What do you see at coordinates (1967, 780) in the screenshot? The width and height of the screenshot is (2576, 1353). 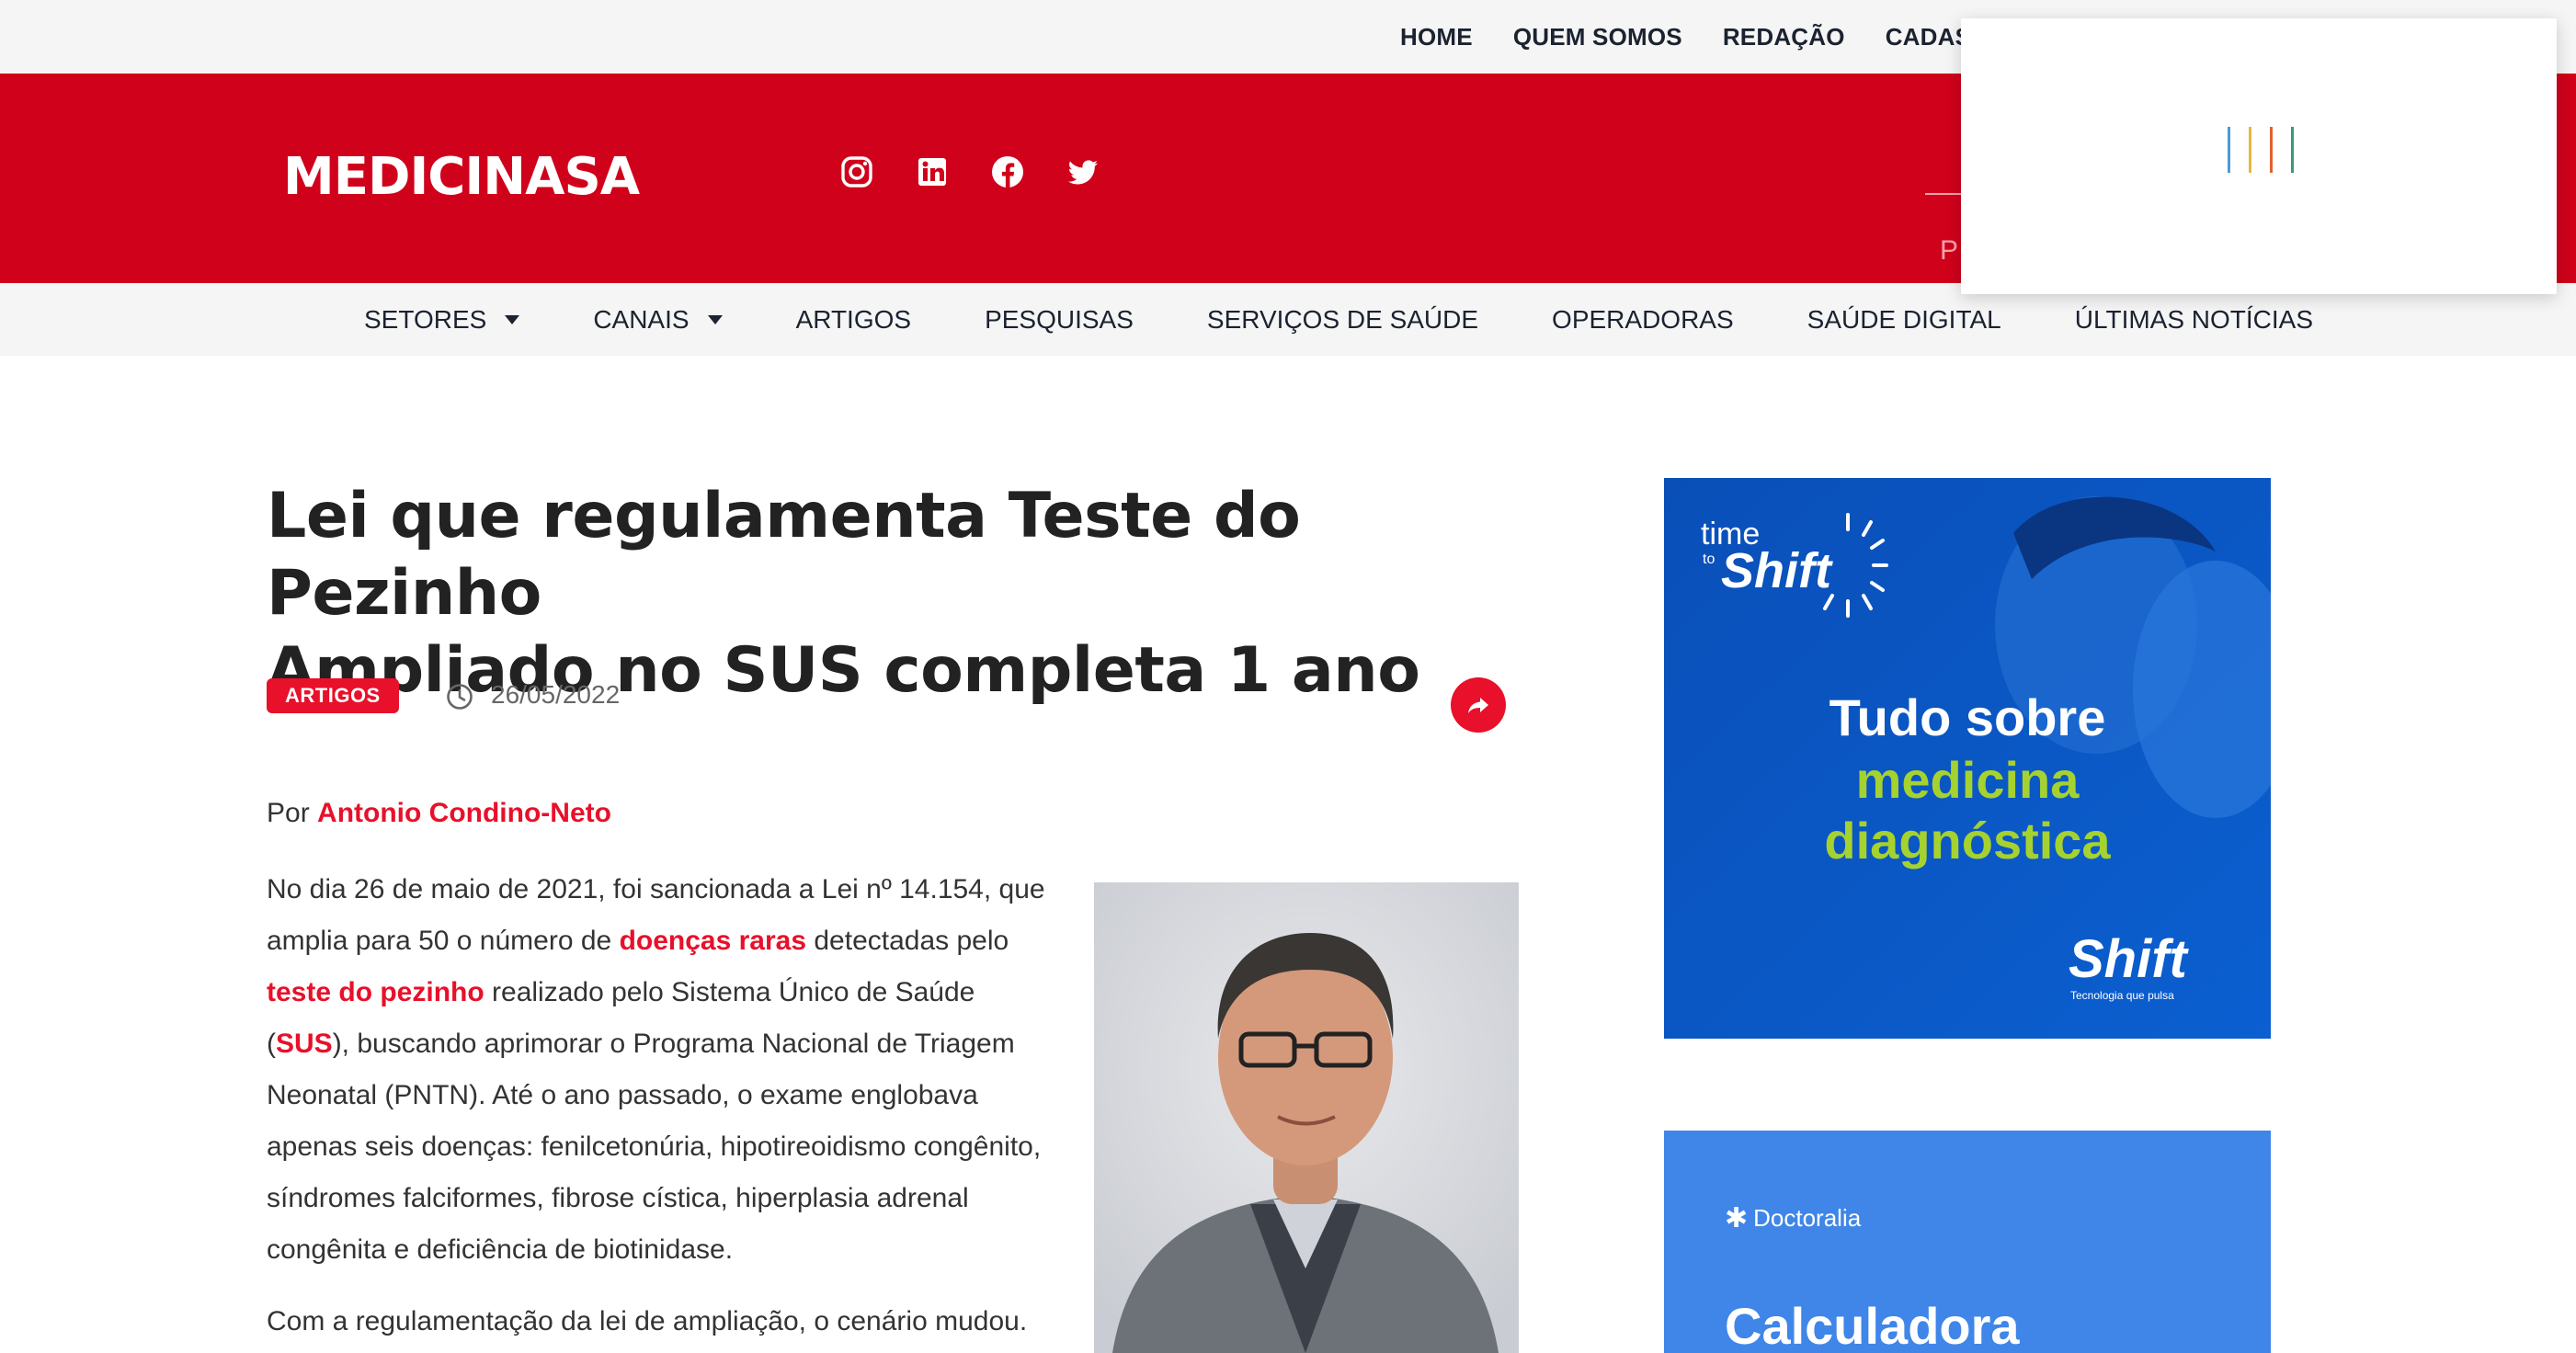 I see `ad-headline-2: medicina` at bounding box center [1967, 780].